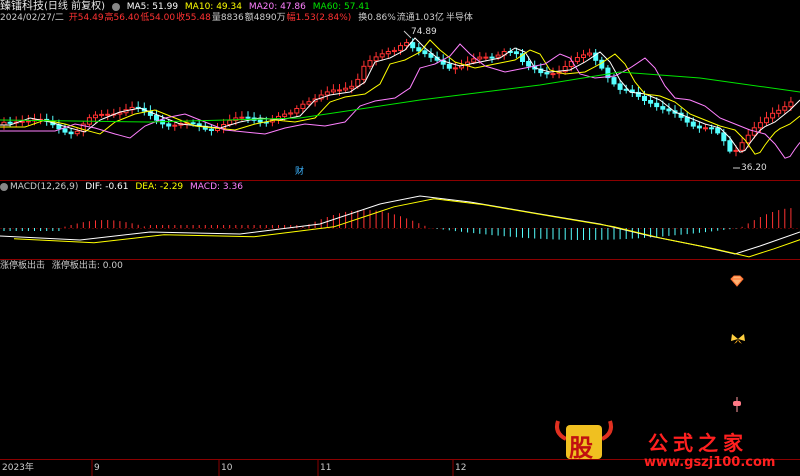 The height and width of the screenshot is (476, 800). What do you see at coordinates (737, 404) in the screenshot?
I see `lantern-icon` at bounding box center [737, 404].